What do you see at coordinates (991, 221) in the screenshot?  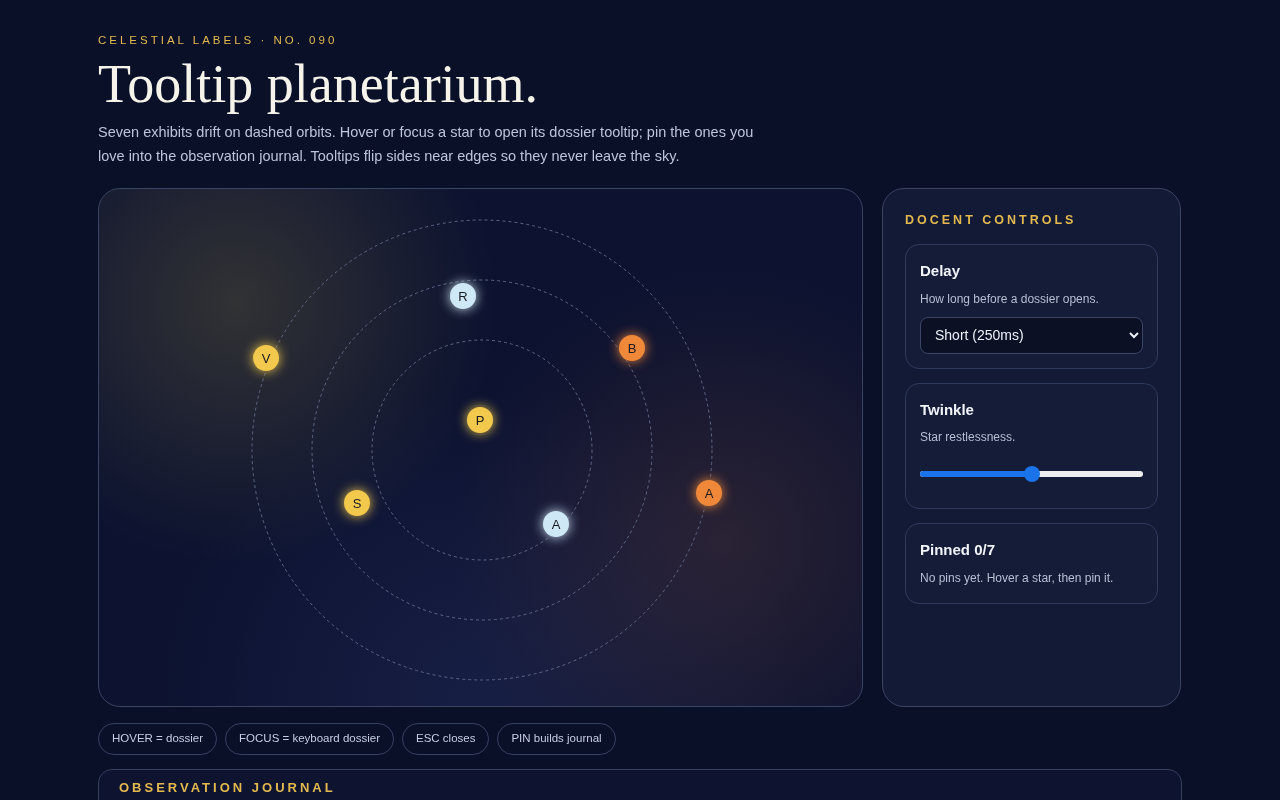 I see `panel-heading: DOCENT CONTROLS` at bounding box center [991, 221].